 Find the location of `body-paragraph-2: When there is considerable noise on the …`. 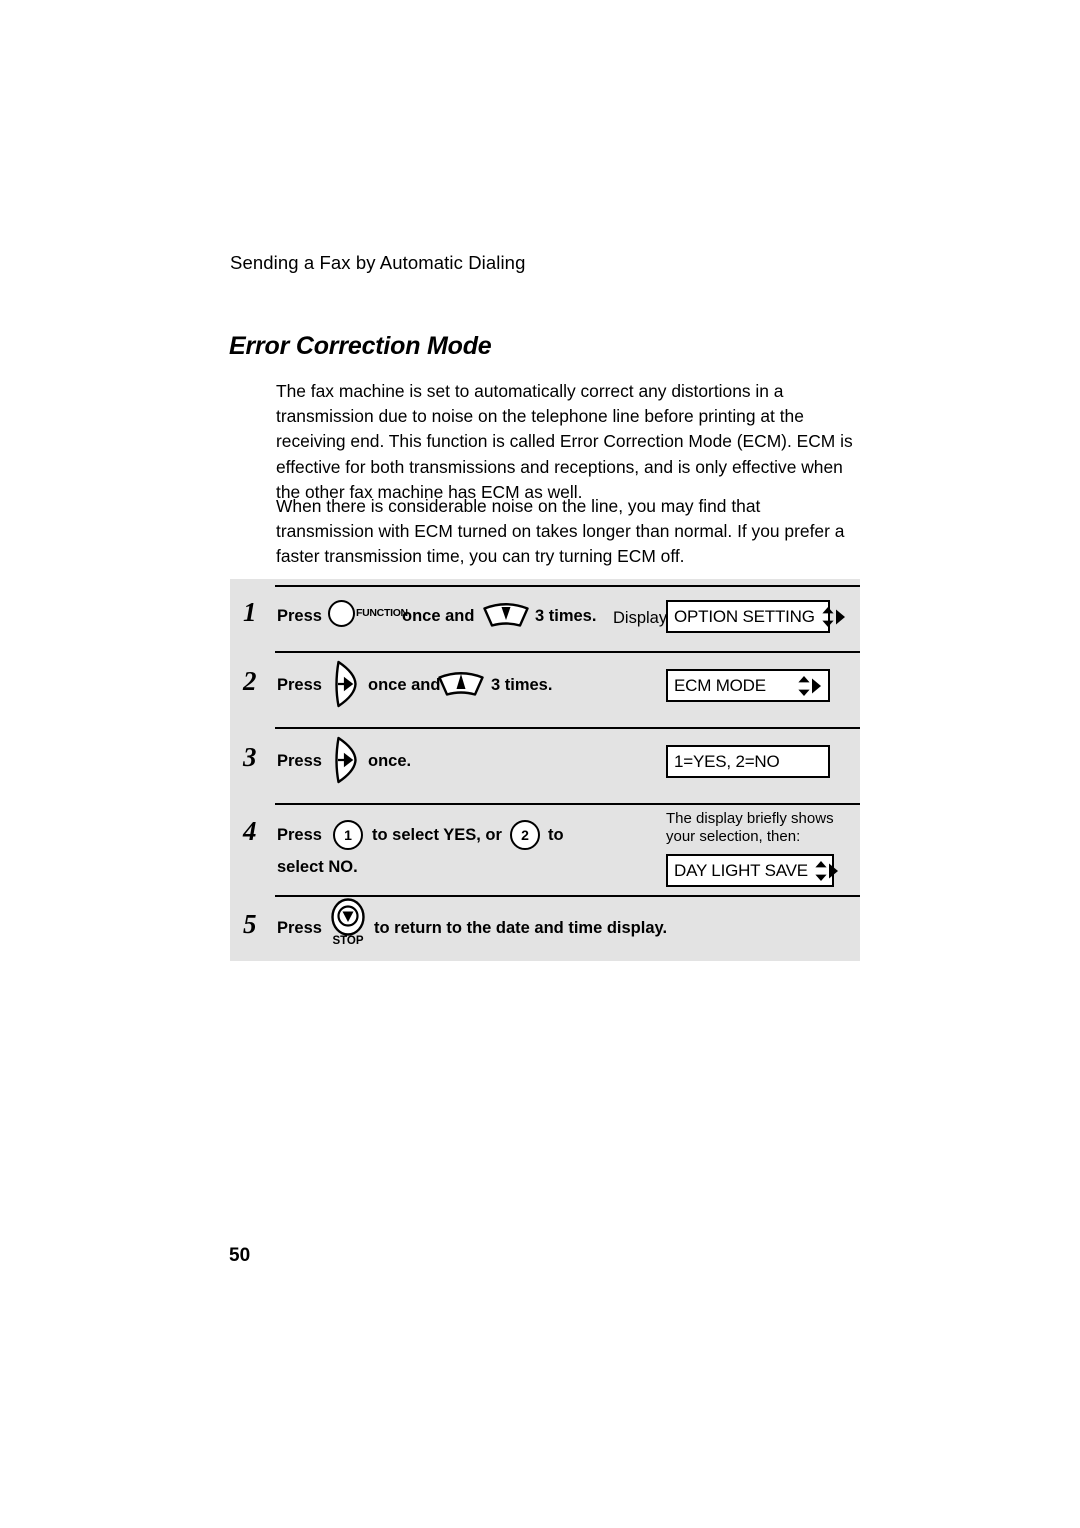

body-paragraph-2: When there is considerable noise on the … is located at coordinates (560, 531).